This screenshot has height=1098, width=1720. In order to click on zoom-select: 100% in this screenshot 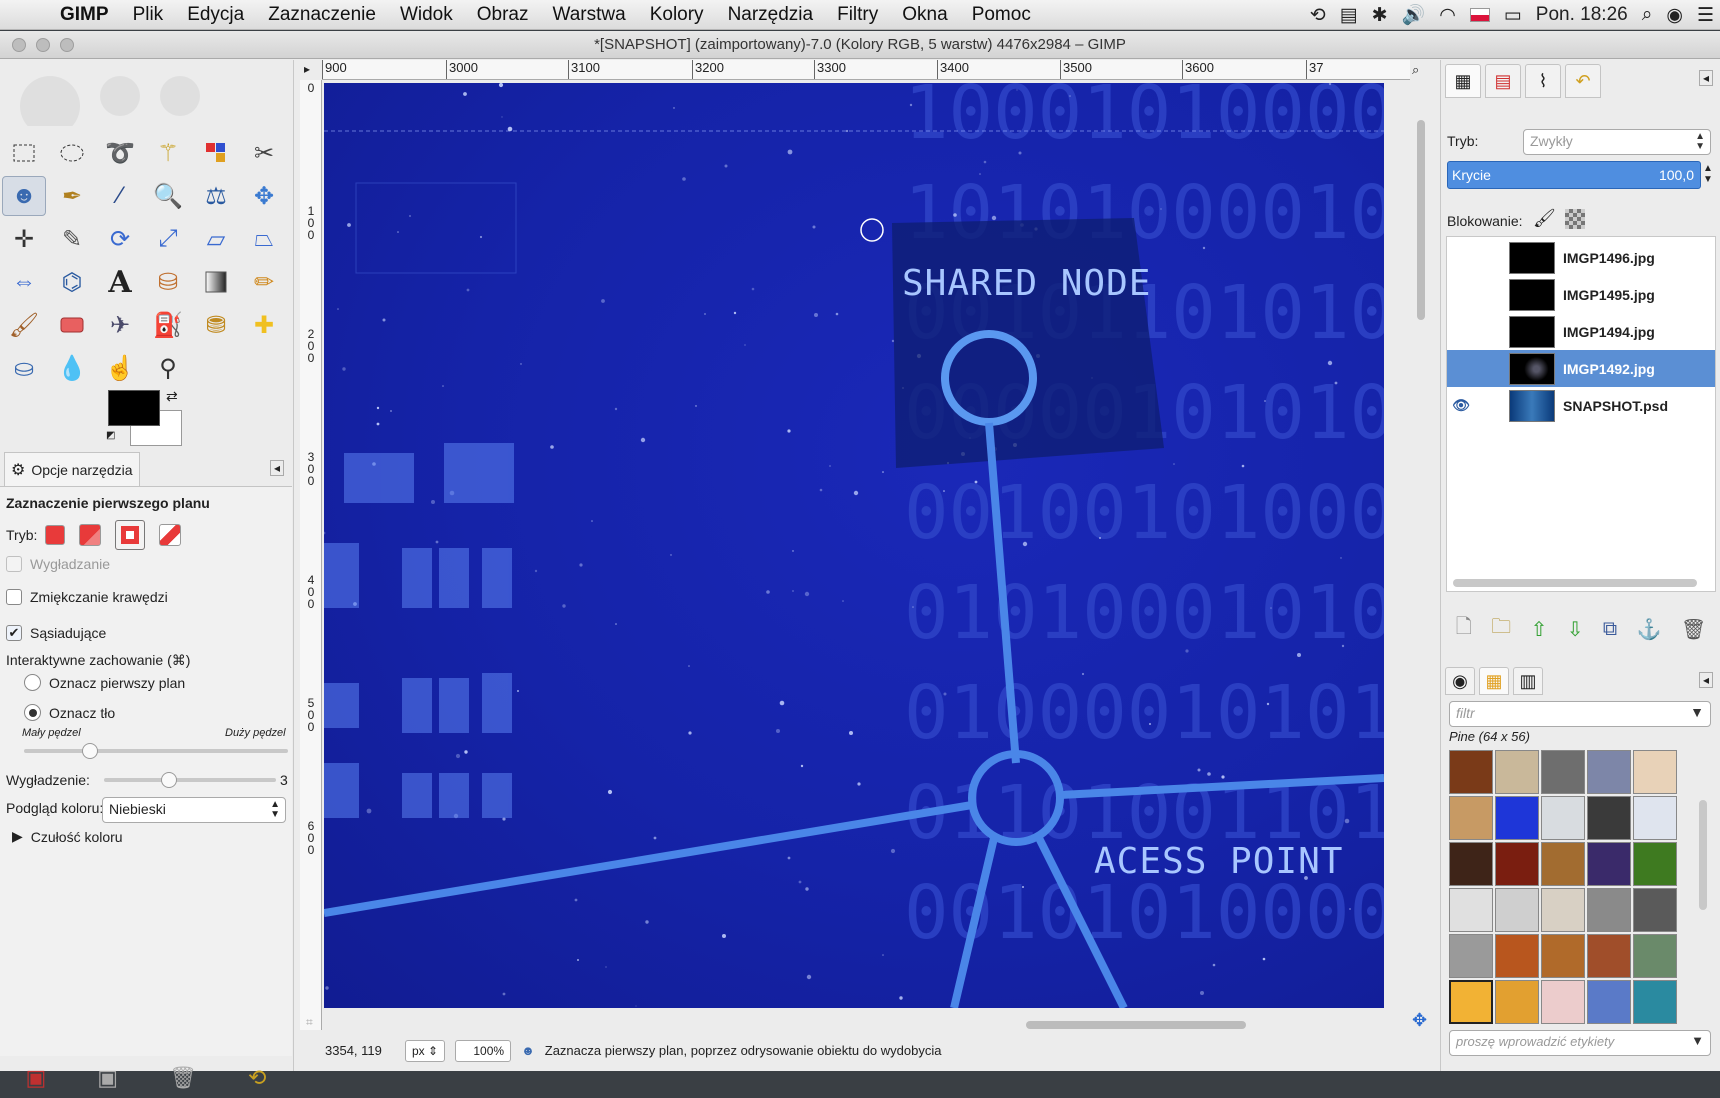, I will do `click(483, 1050)`.